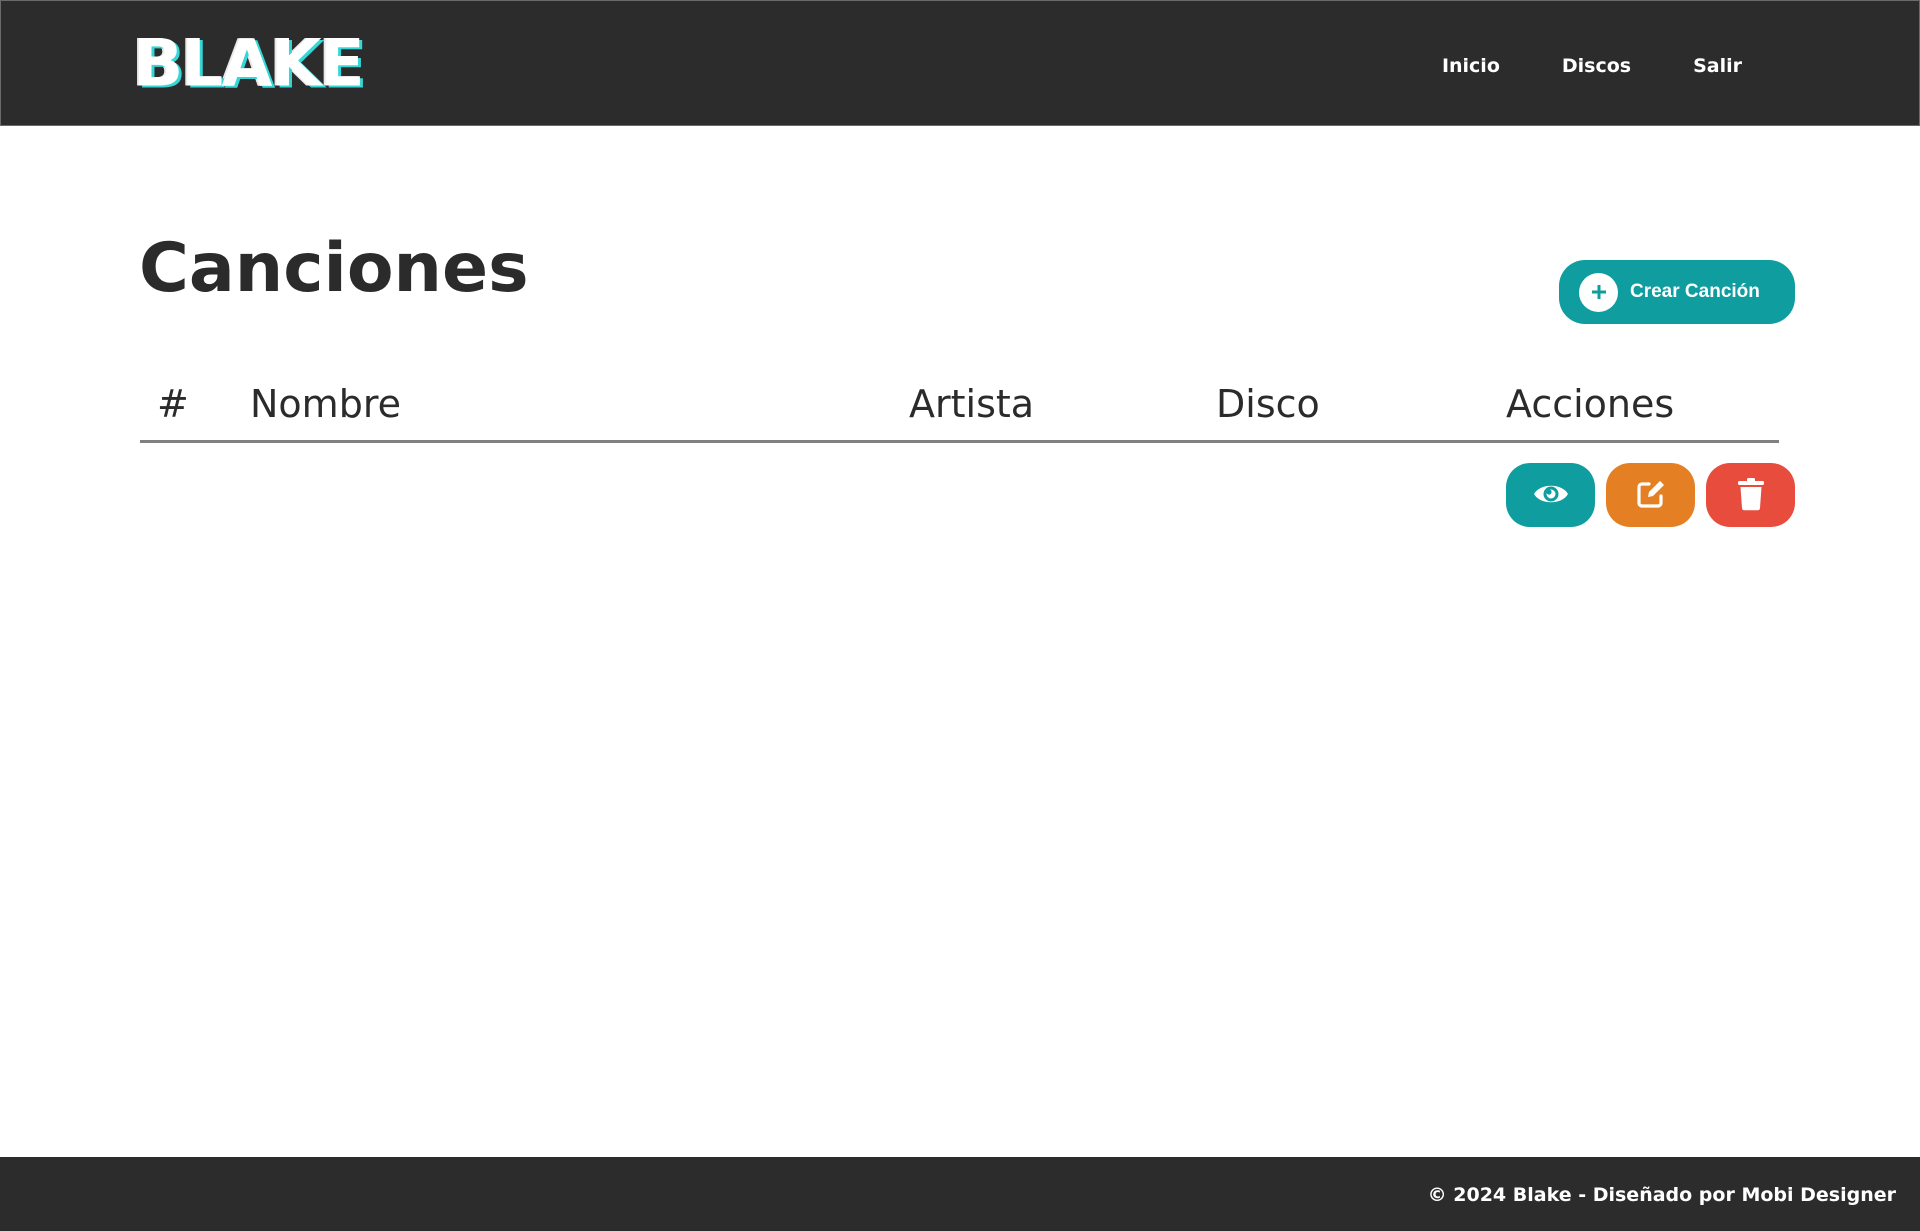 The image size is (1920, 1231). I want to click on main-nav: Inicio Discos Salir, so click(1592, 66).